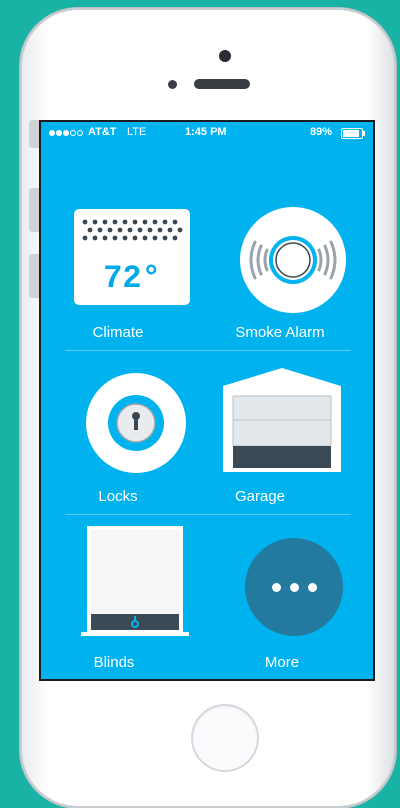 This screenshot has height=808, width=400. Describe the element at coordinates (132, 278) in the screenshot. I see `thermostat-temperature: 72°` at that location.